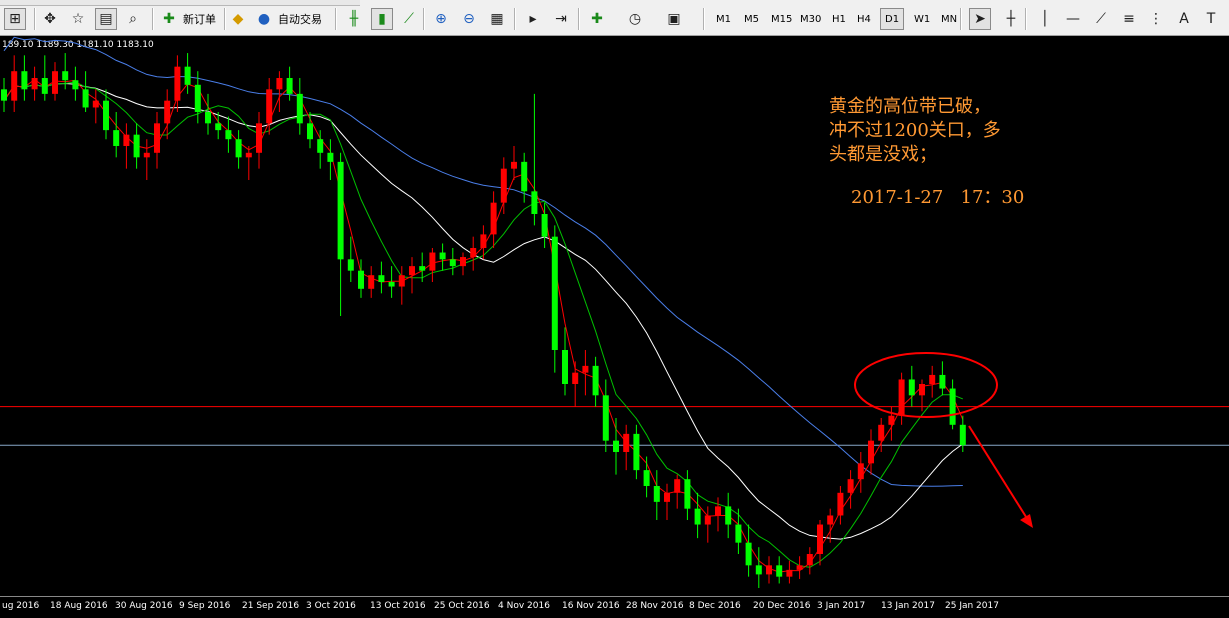 The image size is (1229, 618). What do you see at coordinates (441, 19) in the screenshot?
I see `zoom-in-icon: ⊕` at bounding box center [441, 19].